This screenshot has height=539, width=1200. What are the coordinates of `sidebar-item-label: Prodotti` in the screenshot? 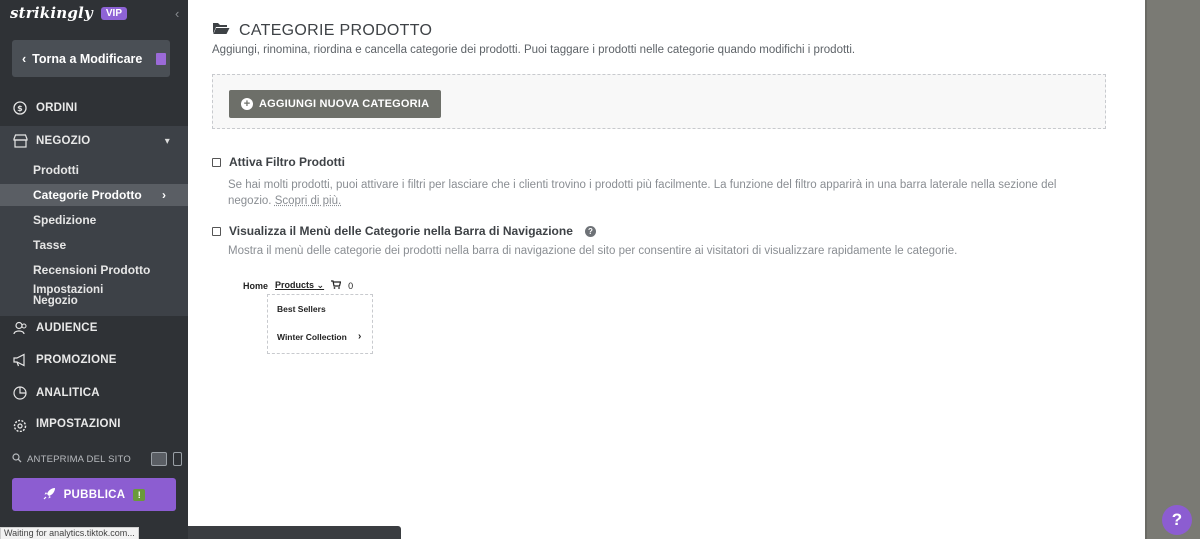 It's located at (56, 170).